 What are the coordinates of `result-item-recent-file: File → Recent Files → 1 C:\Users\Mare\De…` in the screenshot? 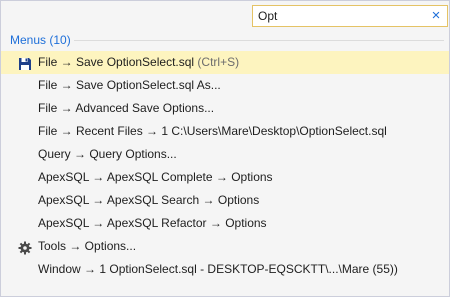 It's located at (225, 131).